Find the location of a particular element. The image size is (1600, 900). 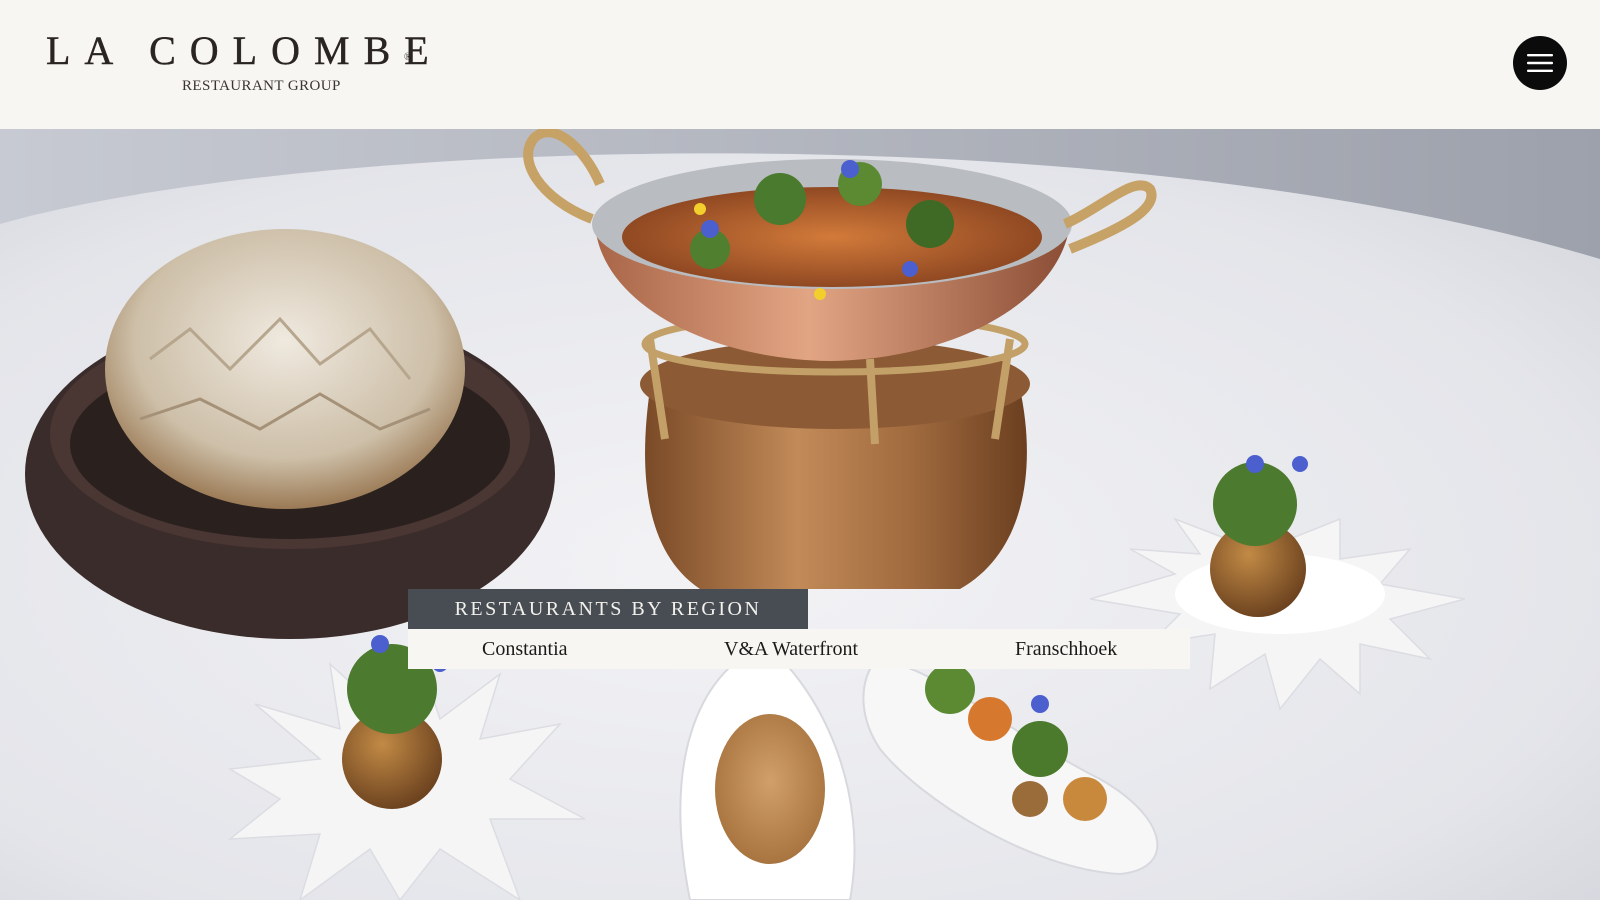

region-links-bar: Constantia V&A Waterfront Franschhoek is located at coordinates (799, 649).